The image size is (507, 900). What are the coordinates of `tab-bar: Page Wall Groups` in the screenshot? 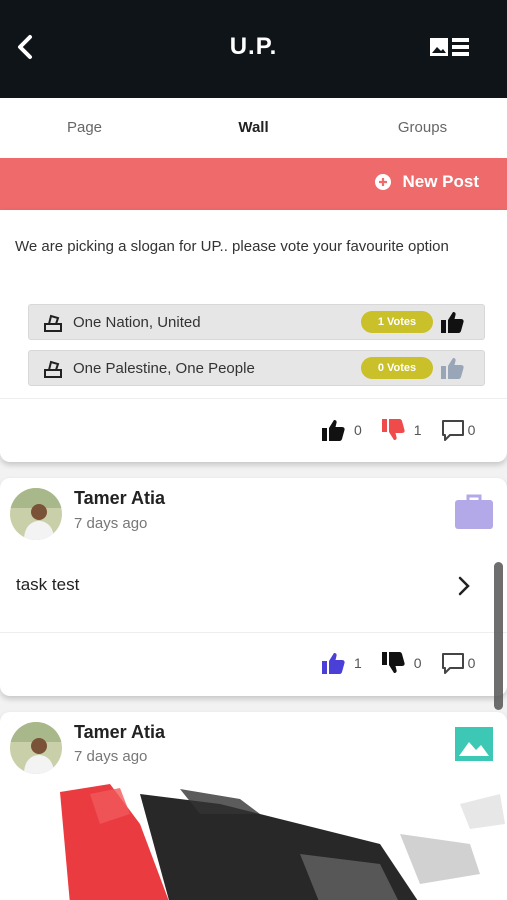 It's located at (253, 128).